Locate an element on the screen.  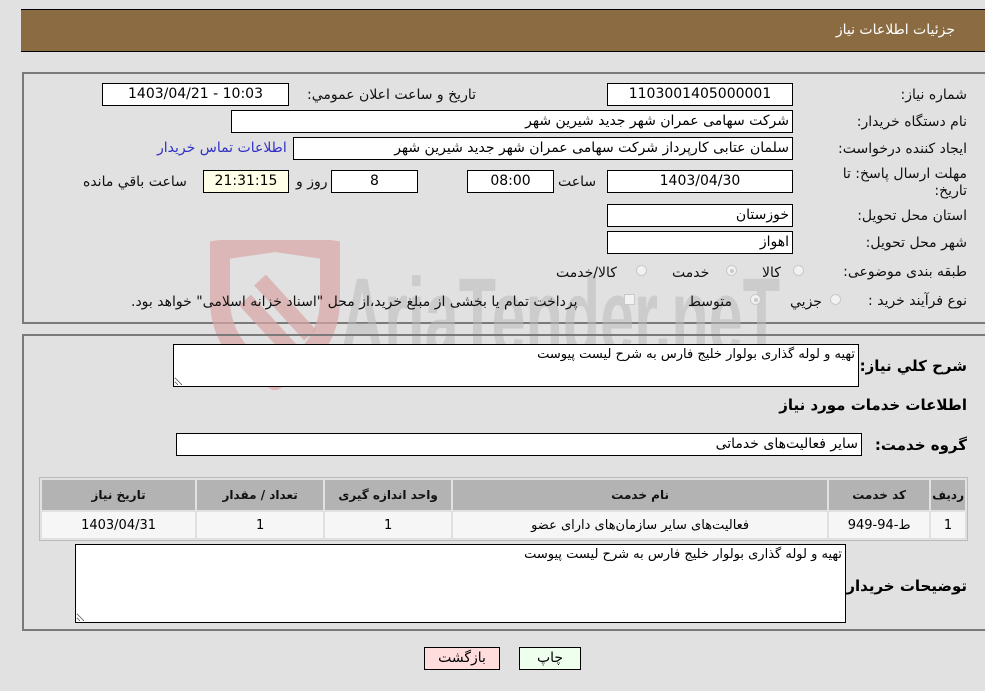
buyer-notes-label: توضیحات خریدار: is located at coordinates (903, 586).